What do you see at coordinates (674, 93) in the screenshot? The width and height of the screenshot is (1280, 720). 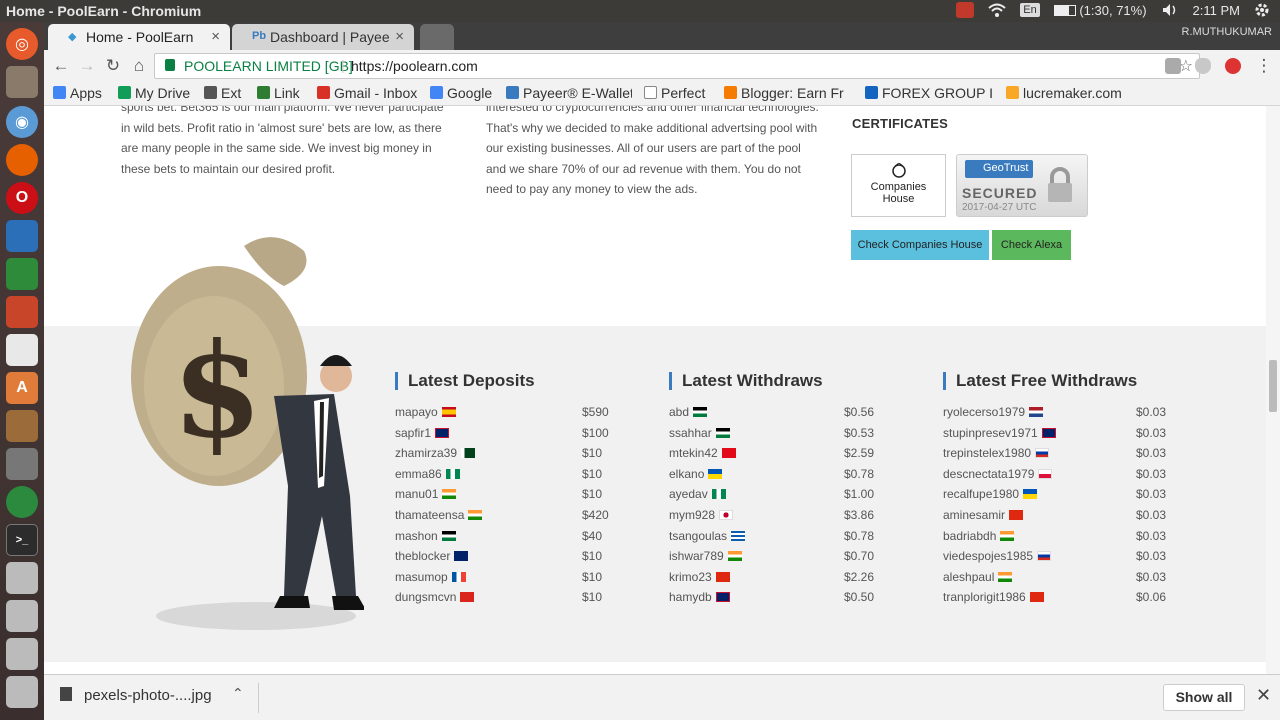 I see `bookmark-perfect: Perfect` at bounding box center [674, 93].